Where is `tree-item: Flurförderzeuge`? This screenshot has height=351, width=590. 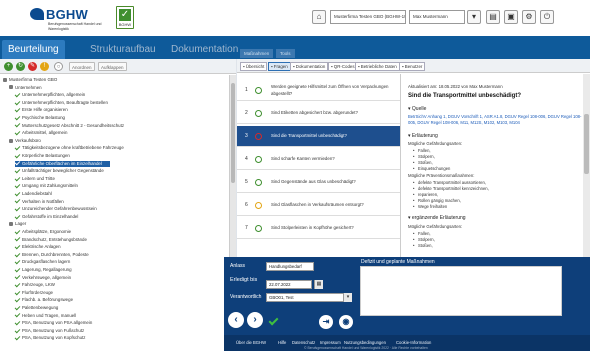
tree-item: Flurförderzeuge is located at coordinates (33, 293).